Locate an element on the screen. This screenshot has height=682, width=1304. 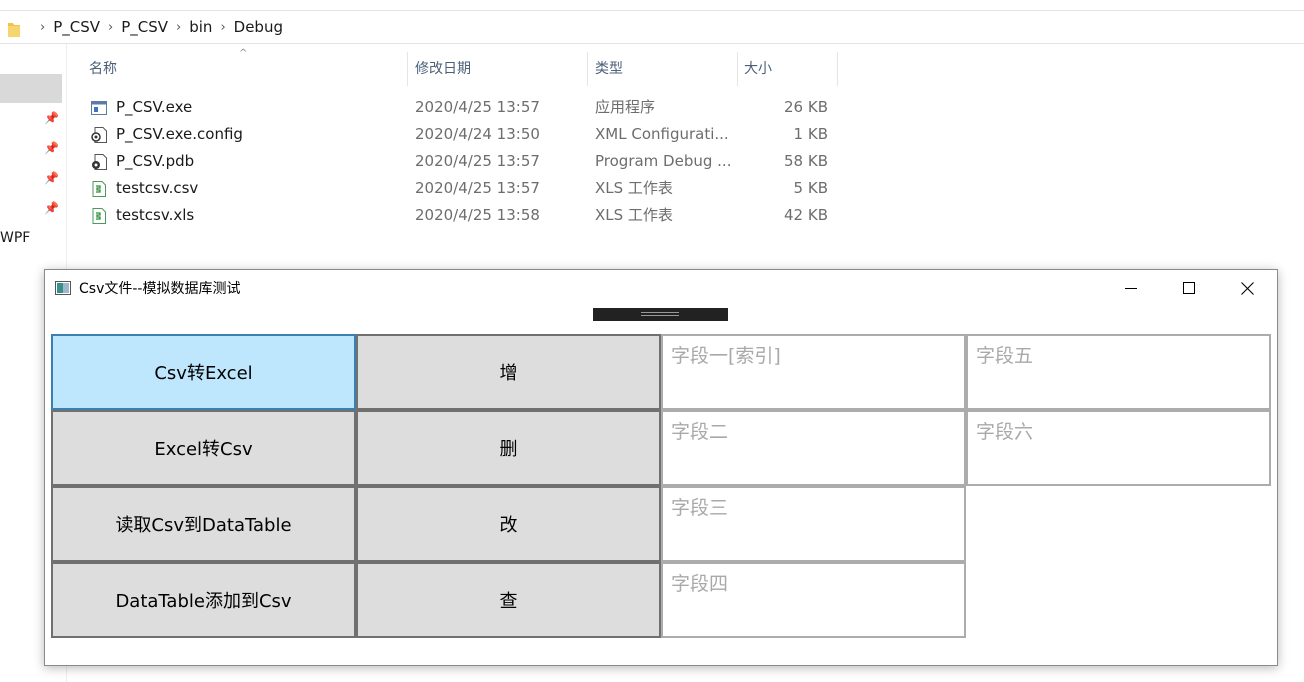
breadcrumb: › P_CSV › P_CSV › bin › Debug is located at coordinates (157, 27).